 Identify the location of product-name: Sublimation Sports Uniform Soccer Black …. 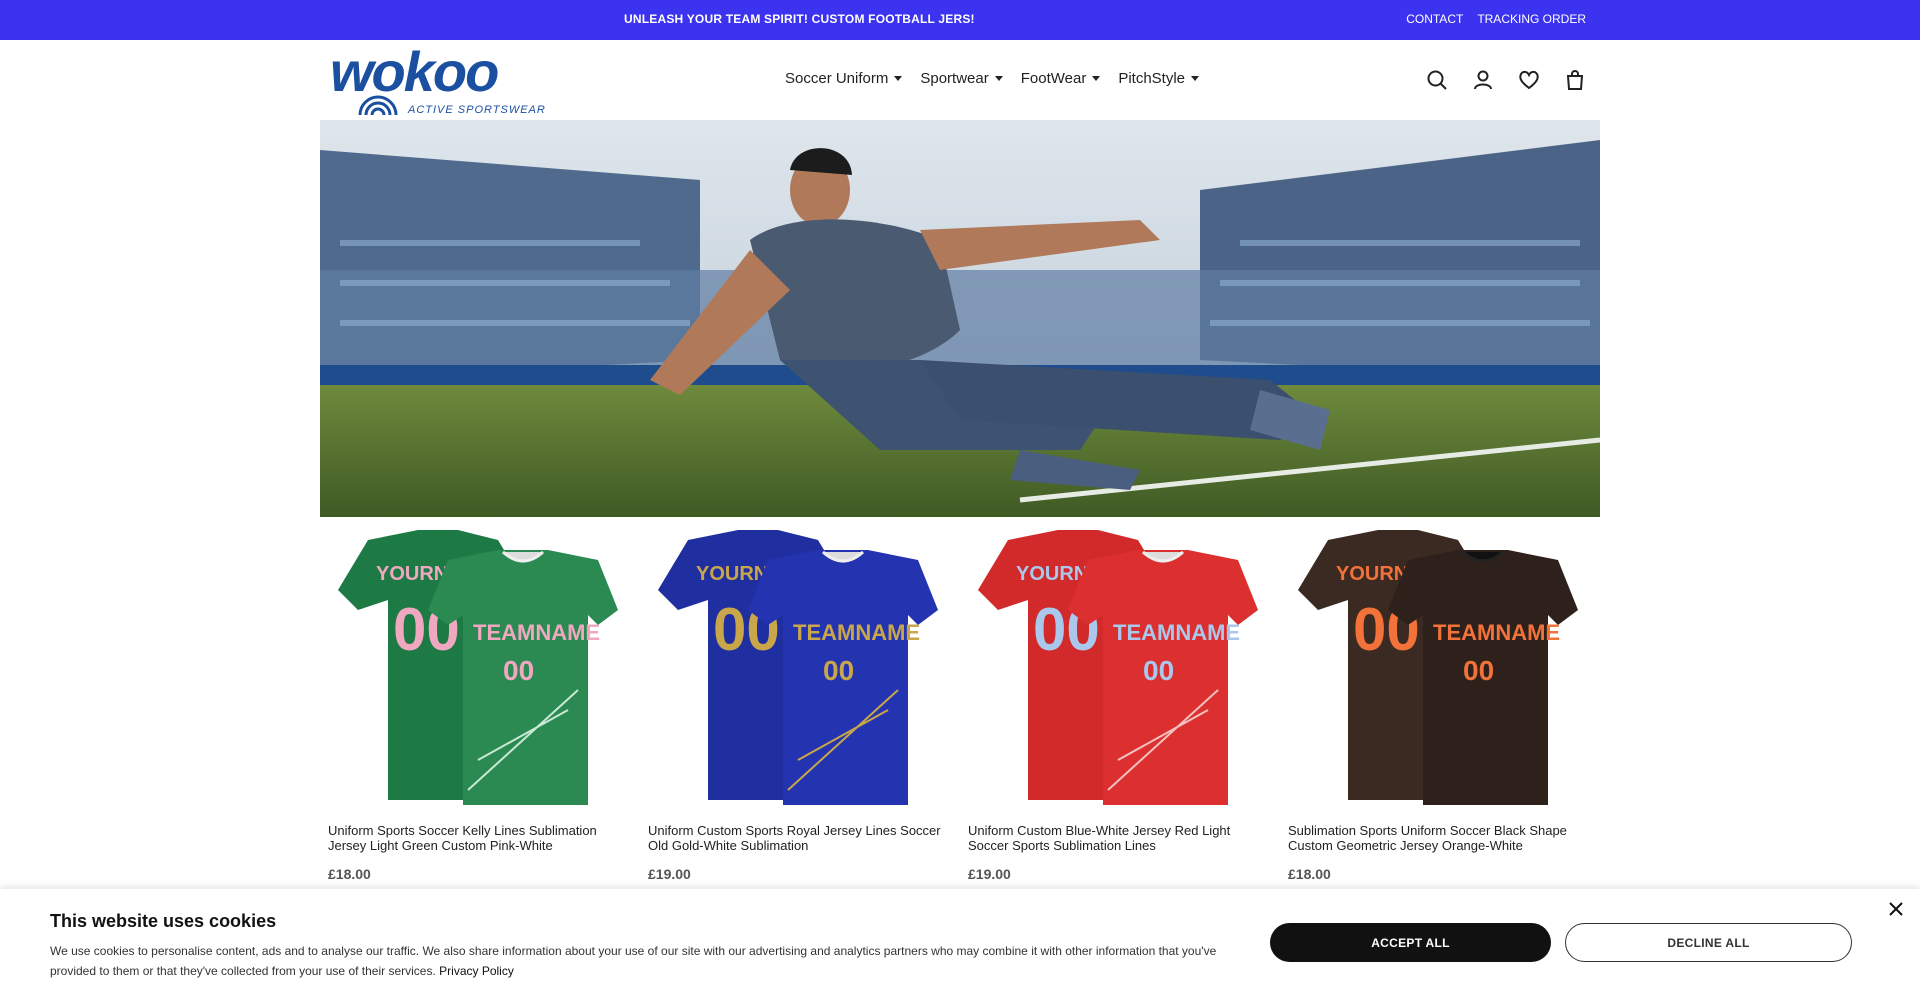
(1440, 838).